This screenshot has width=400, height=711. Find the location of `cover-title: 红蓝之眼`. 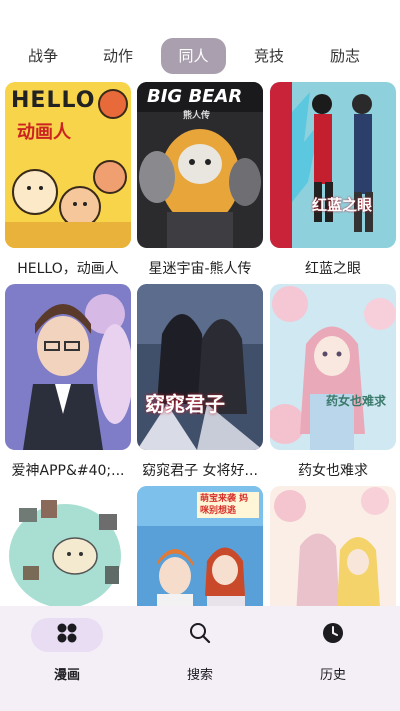

cover-title: 红蓝之眼 is located at coordinates (342, 205).